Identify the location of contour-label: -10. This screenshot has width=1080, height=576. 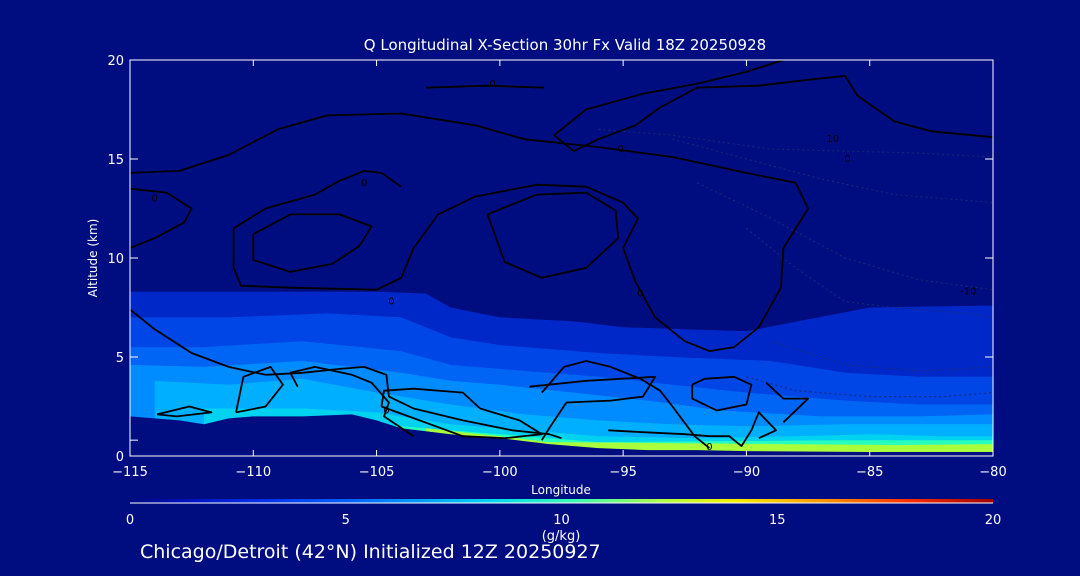
(968, 292).